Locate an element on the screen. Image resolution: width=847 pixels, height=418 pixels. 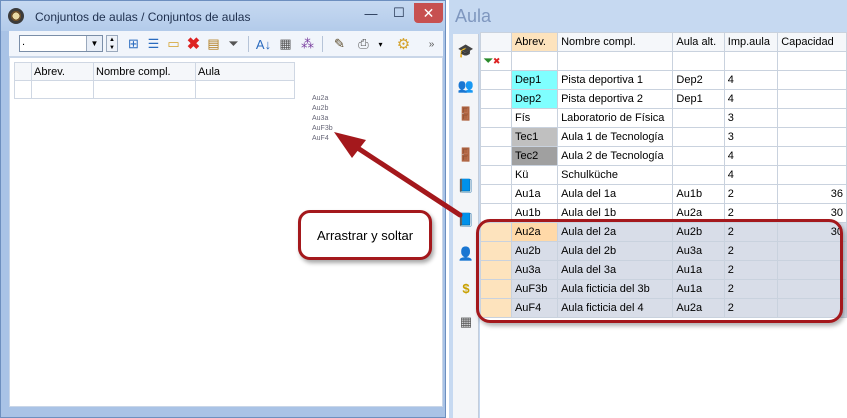
rooms-icon: 🚪 is located at coordinates (466, 114).